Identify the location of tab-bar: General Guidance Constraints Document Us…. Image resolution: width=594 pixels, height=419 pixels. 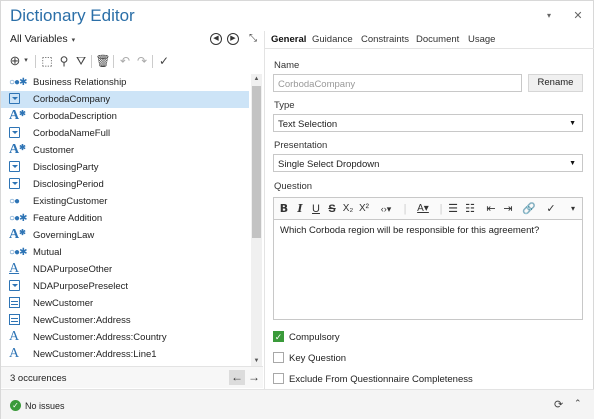
(429, 40).